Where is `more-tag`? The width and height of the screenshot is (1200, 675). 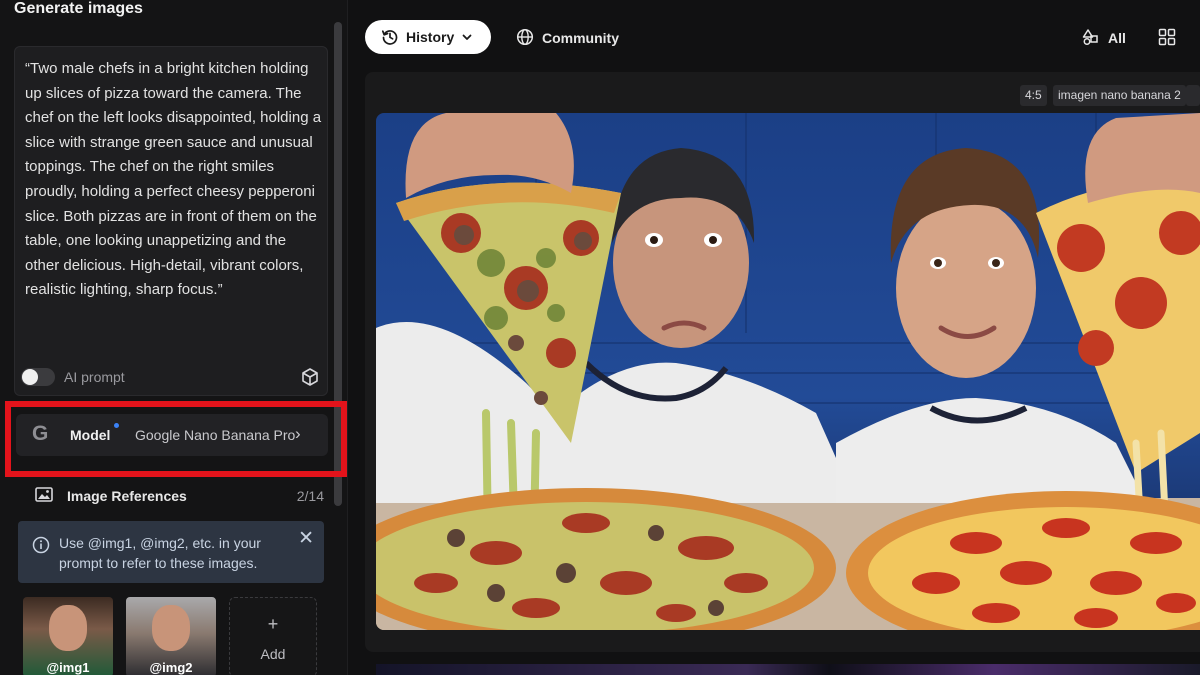 more-tag is located at coordinates (1193, 95).